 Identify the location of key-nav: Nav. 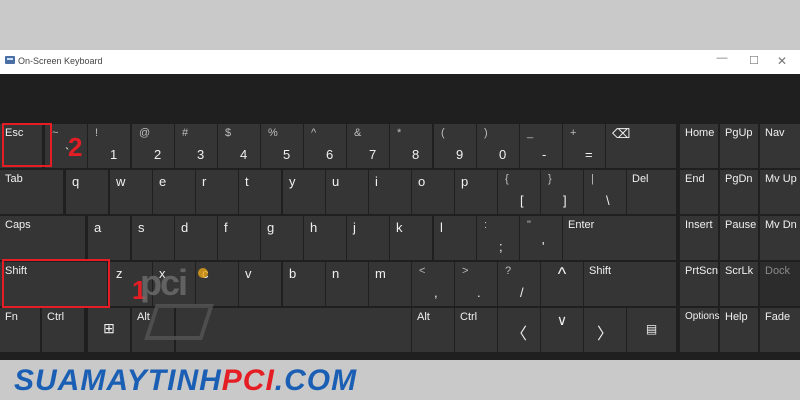
(780, 146).